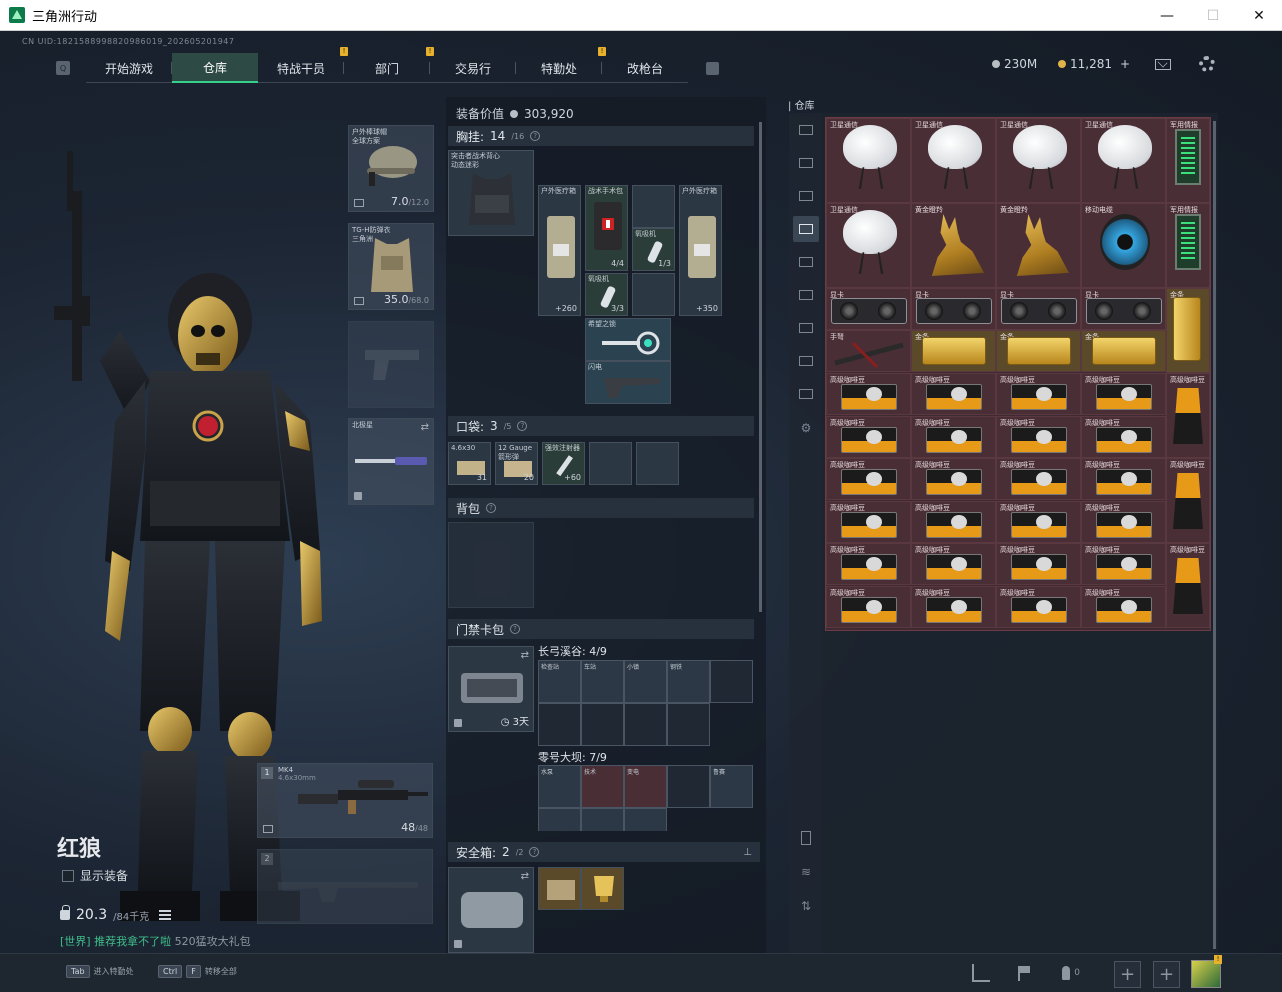 This screenshot has width=1282, height=992. I want to click on helmet-slot: 户外棒球帽 全球方案 7.0/12.0, so click(391, 168).